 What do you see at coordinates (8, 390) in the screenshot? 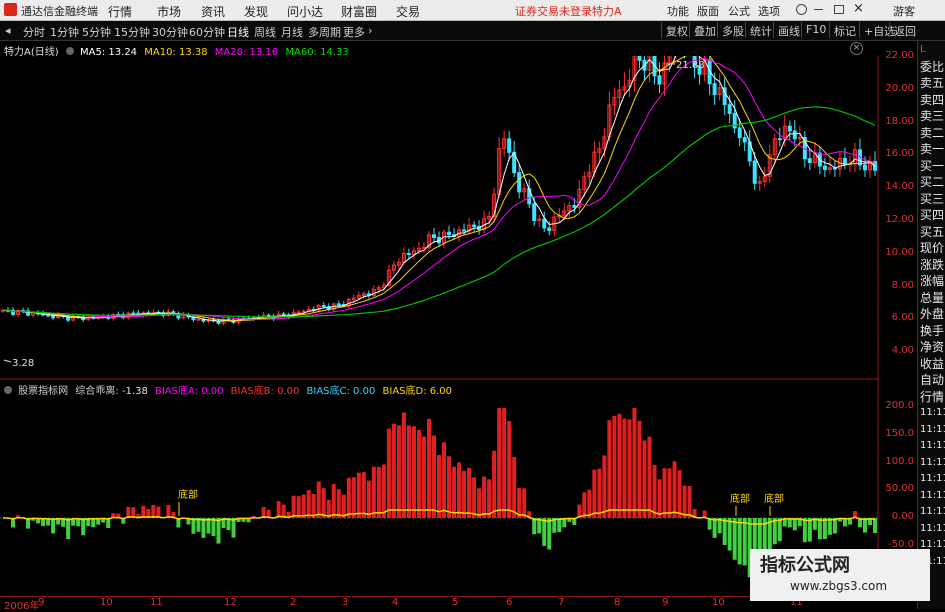
I see `indicator-settings-icon` at bounding box center [8, 390].